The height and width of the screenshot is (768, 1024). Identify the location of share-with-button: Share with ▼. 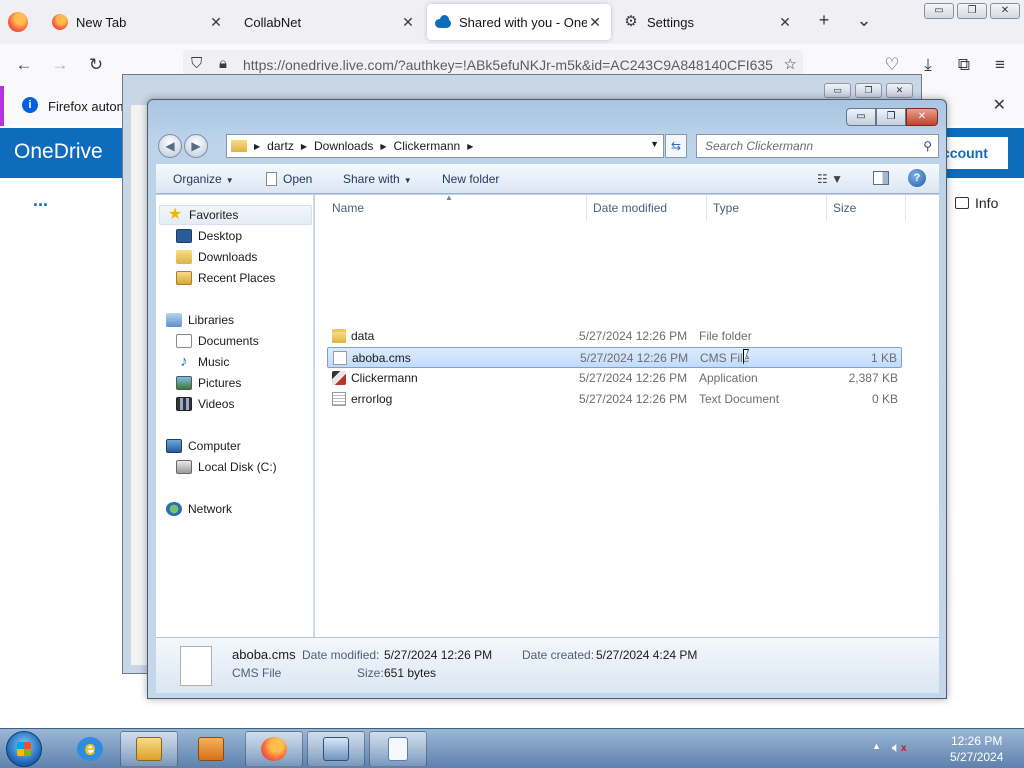
(377, 179).